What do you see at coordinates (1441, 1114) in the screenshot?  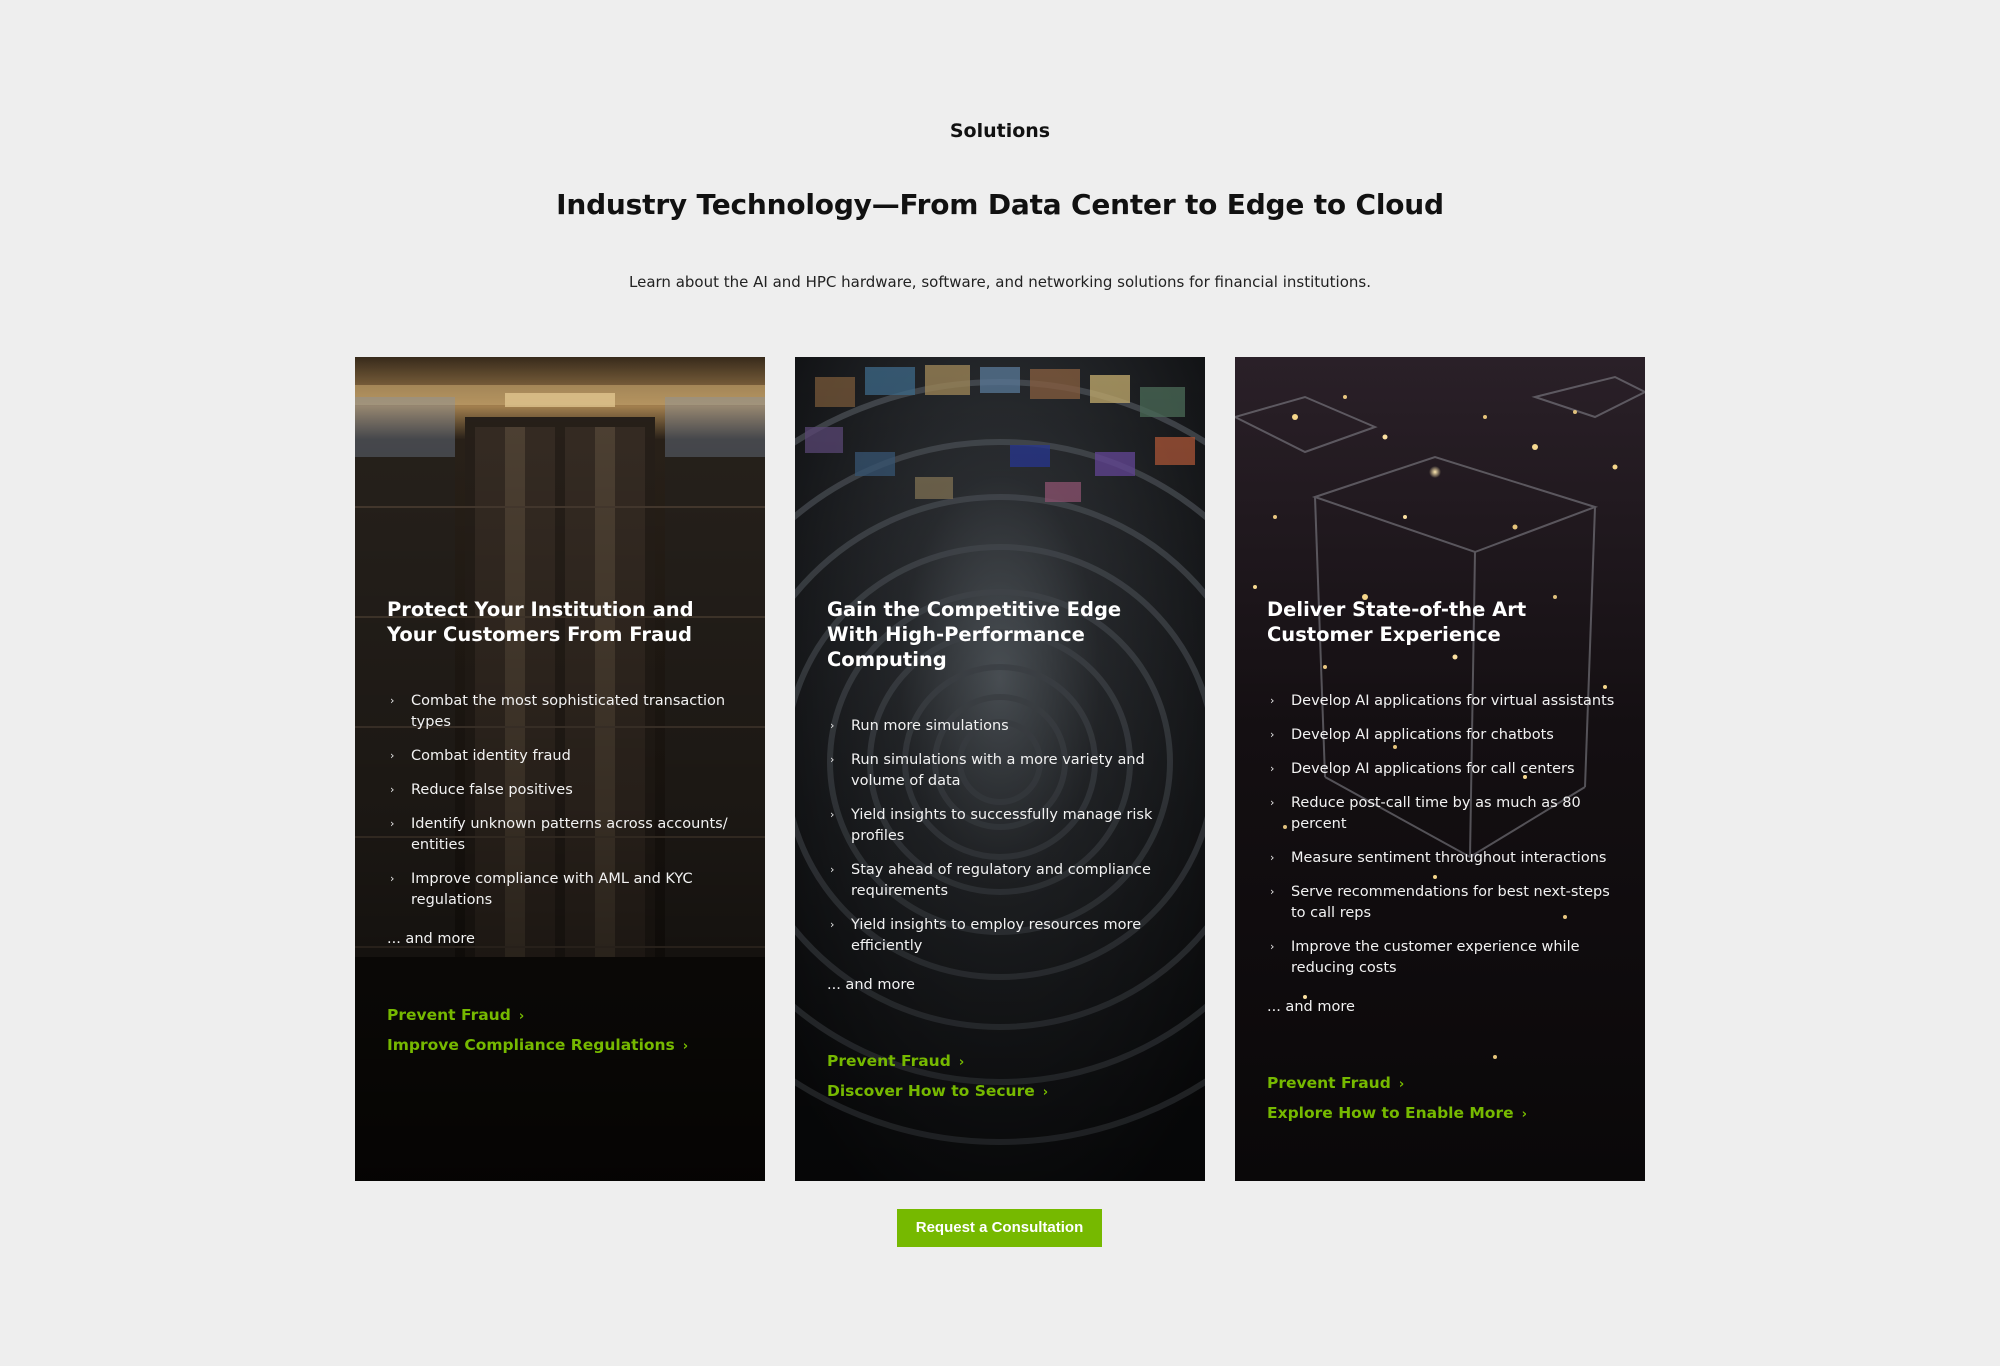 I see `explore-how-to-enable-more-link: Explore How to Enable More ›` at bounding box center [1441, 1114].